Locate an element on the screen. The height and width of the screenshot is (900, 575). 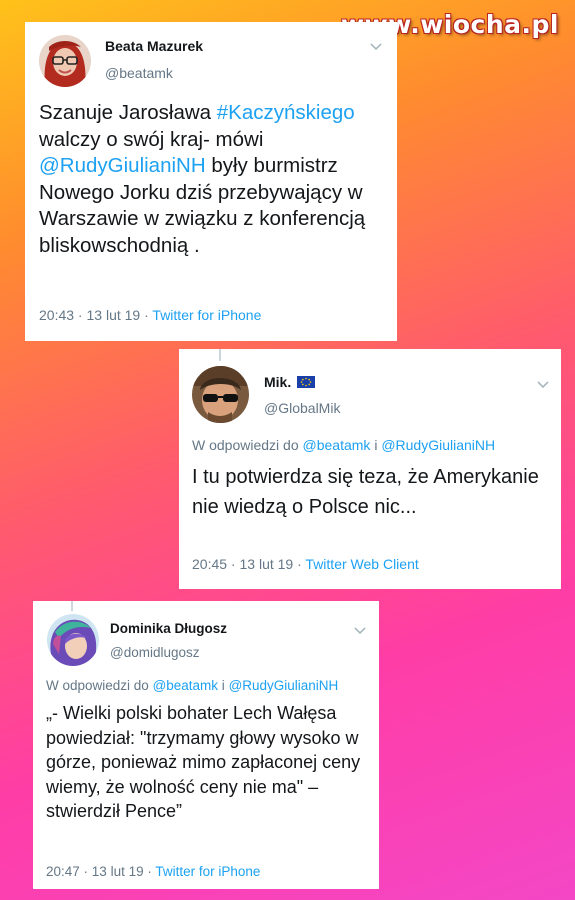
tweet-meta: 20:45 · 13 lut 19 · Twitter Web Client is located at coordinates (305, 564).